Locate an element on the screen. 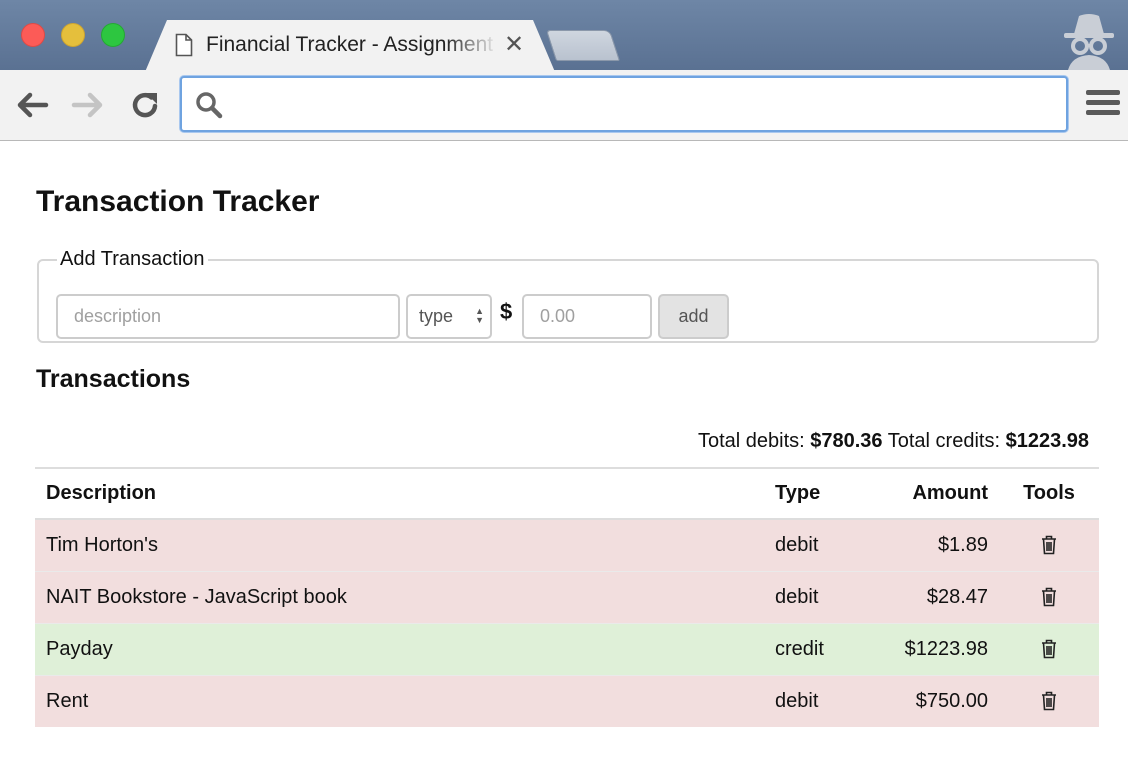  address-bar is located at coordinates (624, 104).